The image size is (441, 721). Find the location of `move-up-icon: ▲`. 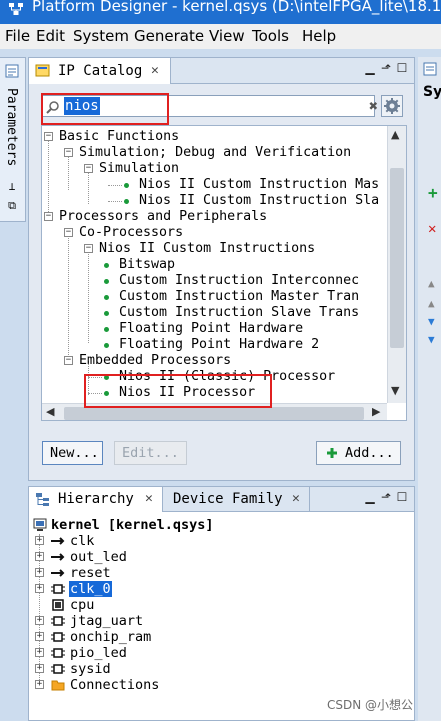

move-up-icon: ▲ is located at coordinates (431, 303).